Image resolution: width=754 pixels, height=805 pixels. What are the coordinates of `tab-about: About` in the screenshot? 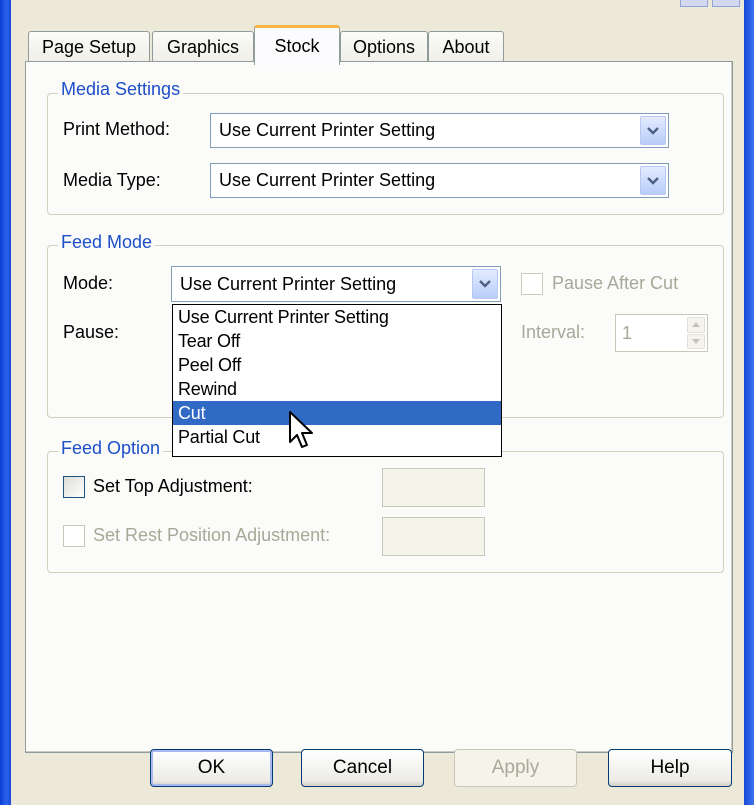 It's located at (466, 46).